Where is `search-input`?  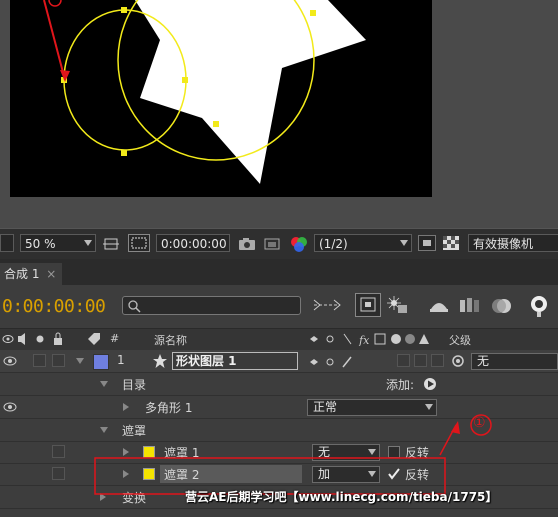
search-input is located at coordinates (211, 305).